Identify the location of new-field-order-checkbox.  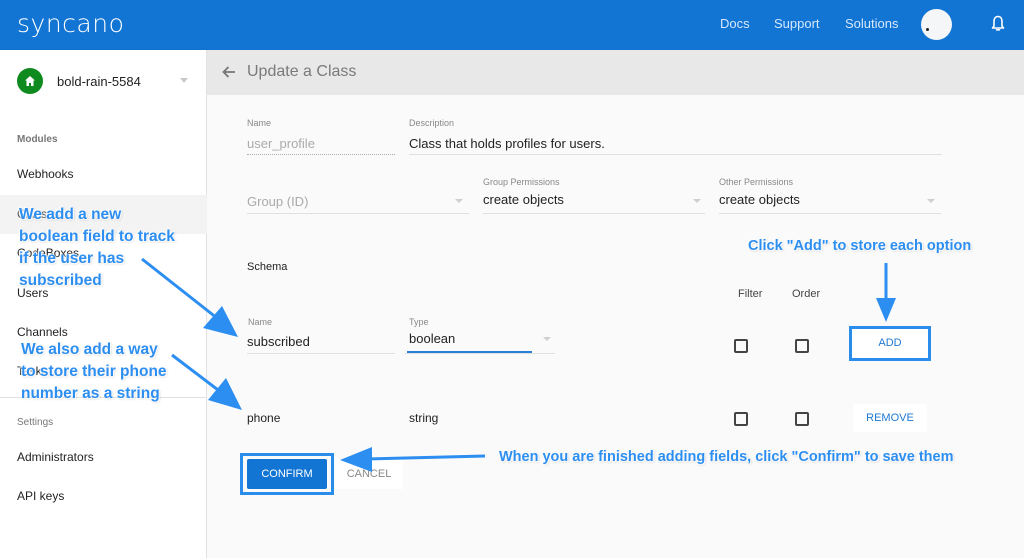
(802, 346).